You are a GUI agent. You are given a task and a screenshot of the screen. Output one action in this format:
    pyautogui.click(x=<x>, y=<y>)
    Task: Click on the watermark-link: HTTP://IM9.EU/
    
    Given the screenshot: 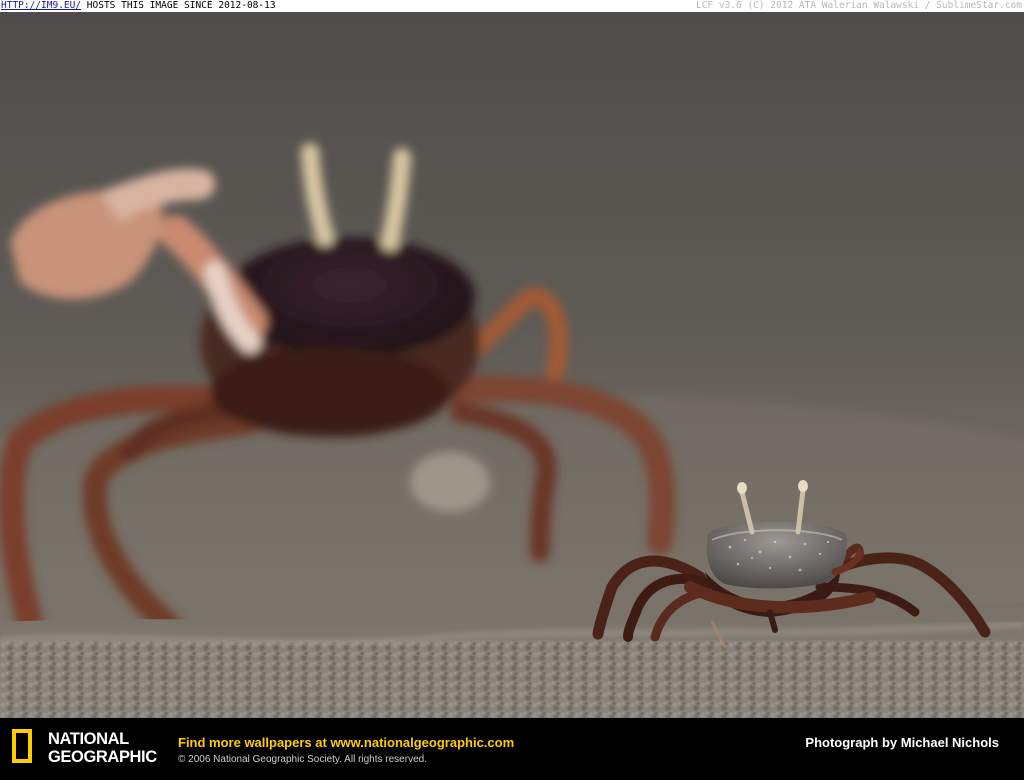 What is the action you would take?
    pyautogui.click(x=41, y=5)
    